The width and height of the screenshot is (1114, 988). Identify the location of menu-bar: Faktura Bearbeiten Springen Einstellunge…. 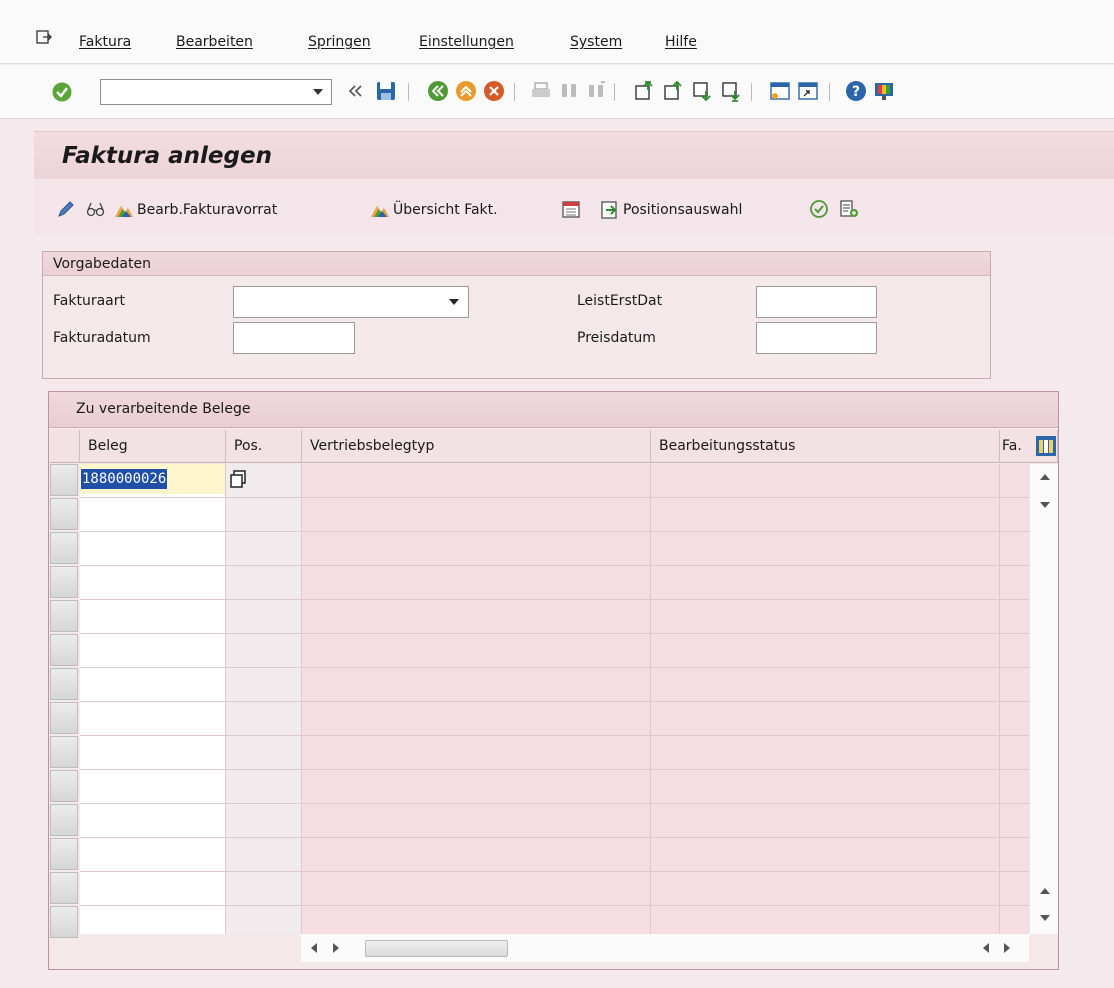
(557, 32).